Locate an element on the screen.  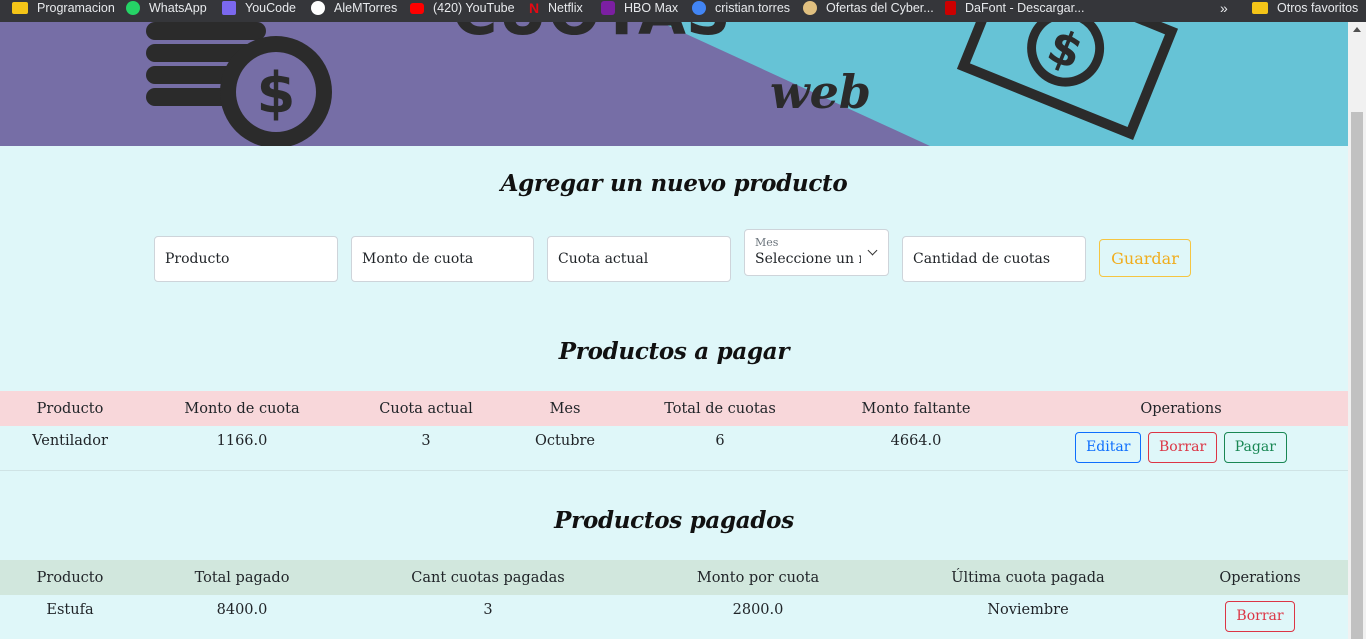
column-header: Cuota actual is located at coordinates (426, 408).